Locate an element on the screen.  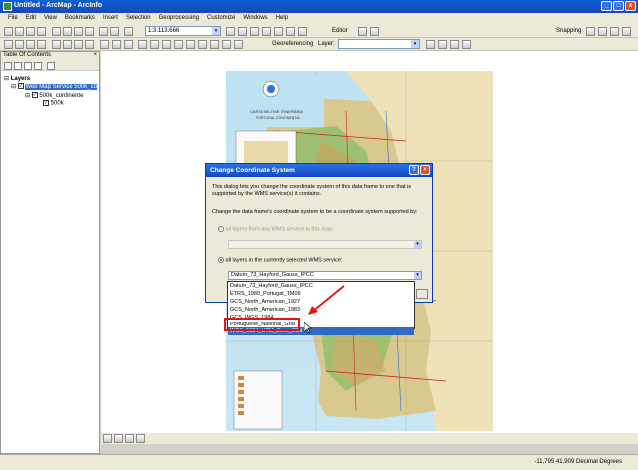
go-back-icon is located at coordinates (78, 44).